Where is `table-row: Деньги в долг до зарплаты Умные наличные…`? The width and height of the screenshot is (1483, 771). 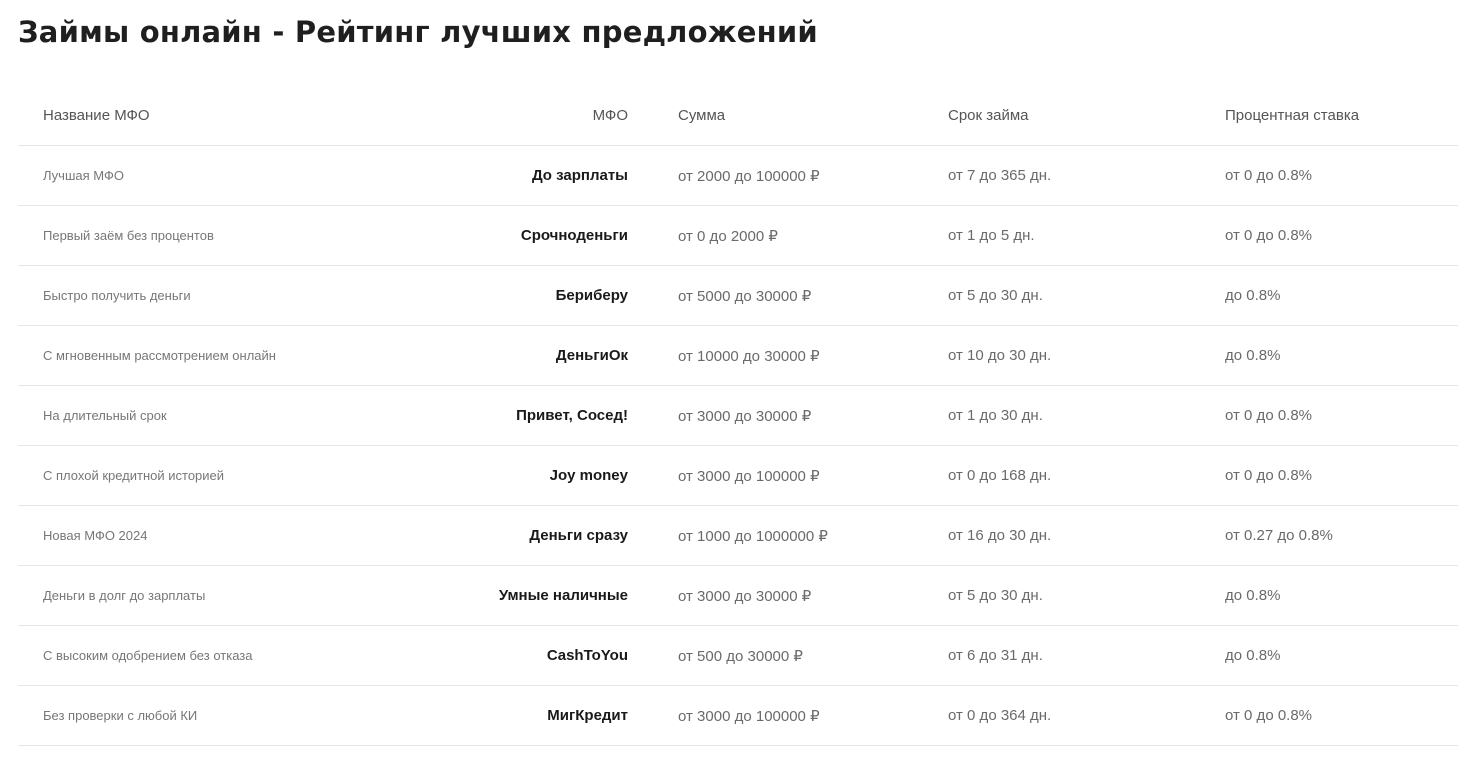
table-row: Деньги в долг до зарплаты Умные наличные… is located at coordinates (738, 595).